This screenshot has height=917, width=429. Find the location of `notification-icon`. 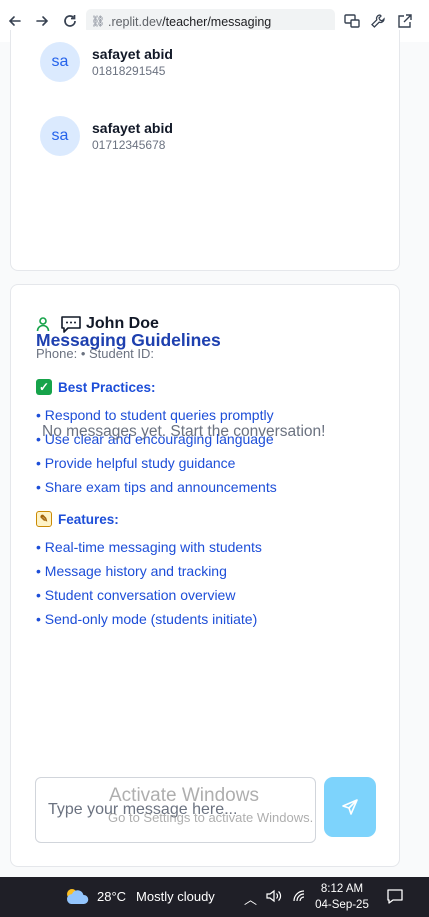

notification-icon is located at coordinates (395, 896).